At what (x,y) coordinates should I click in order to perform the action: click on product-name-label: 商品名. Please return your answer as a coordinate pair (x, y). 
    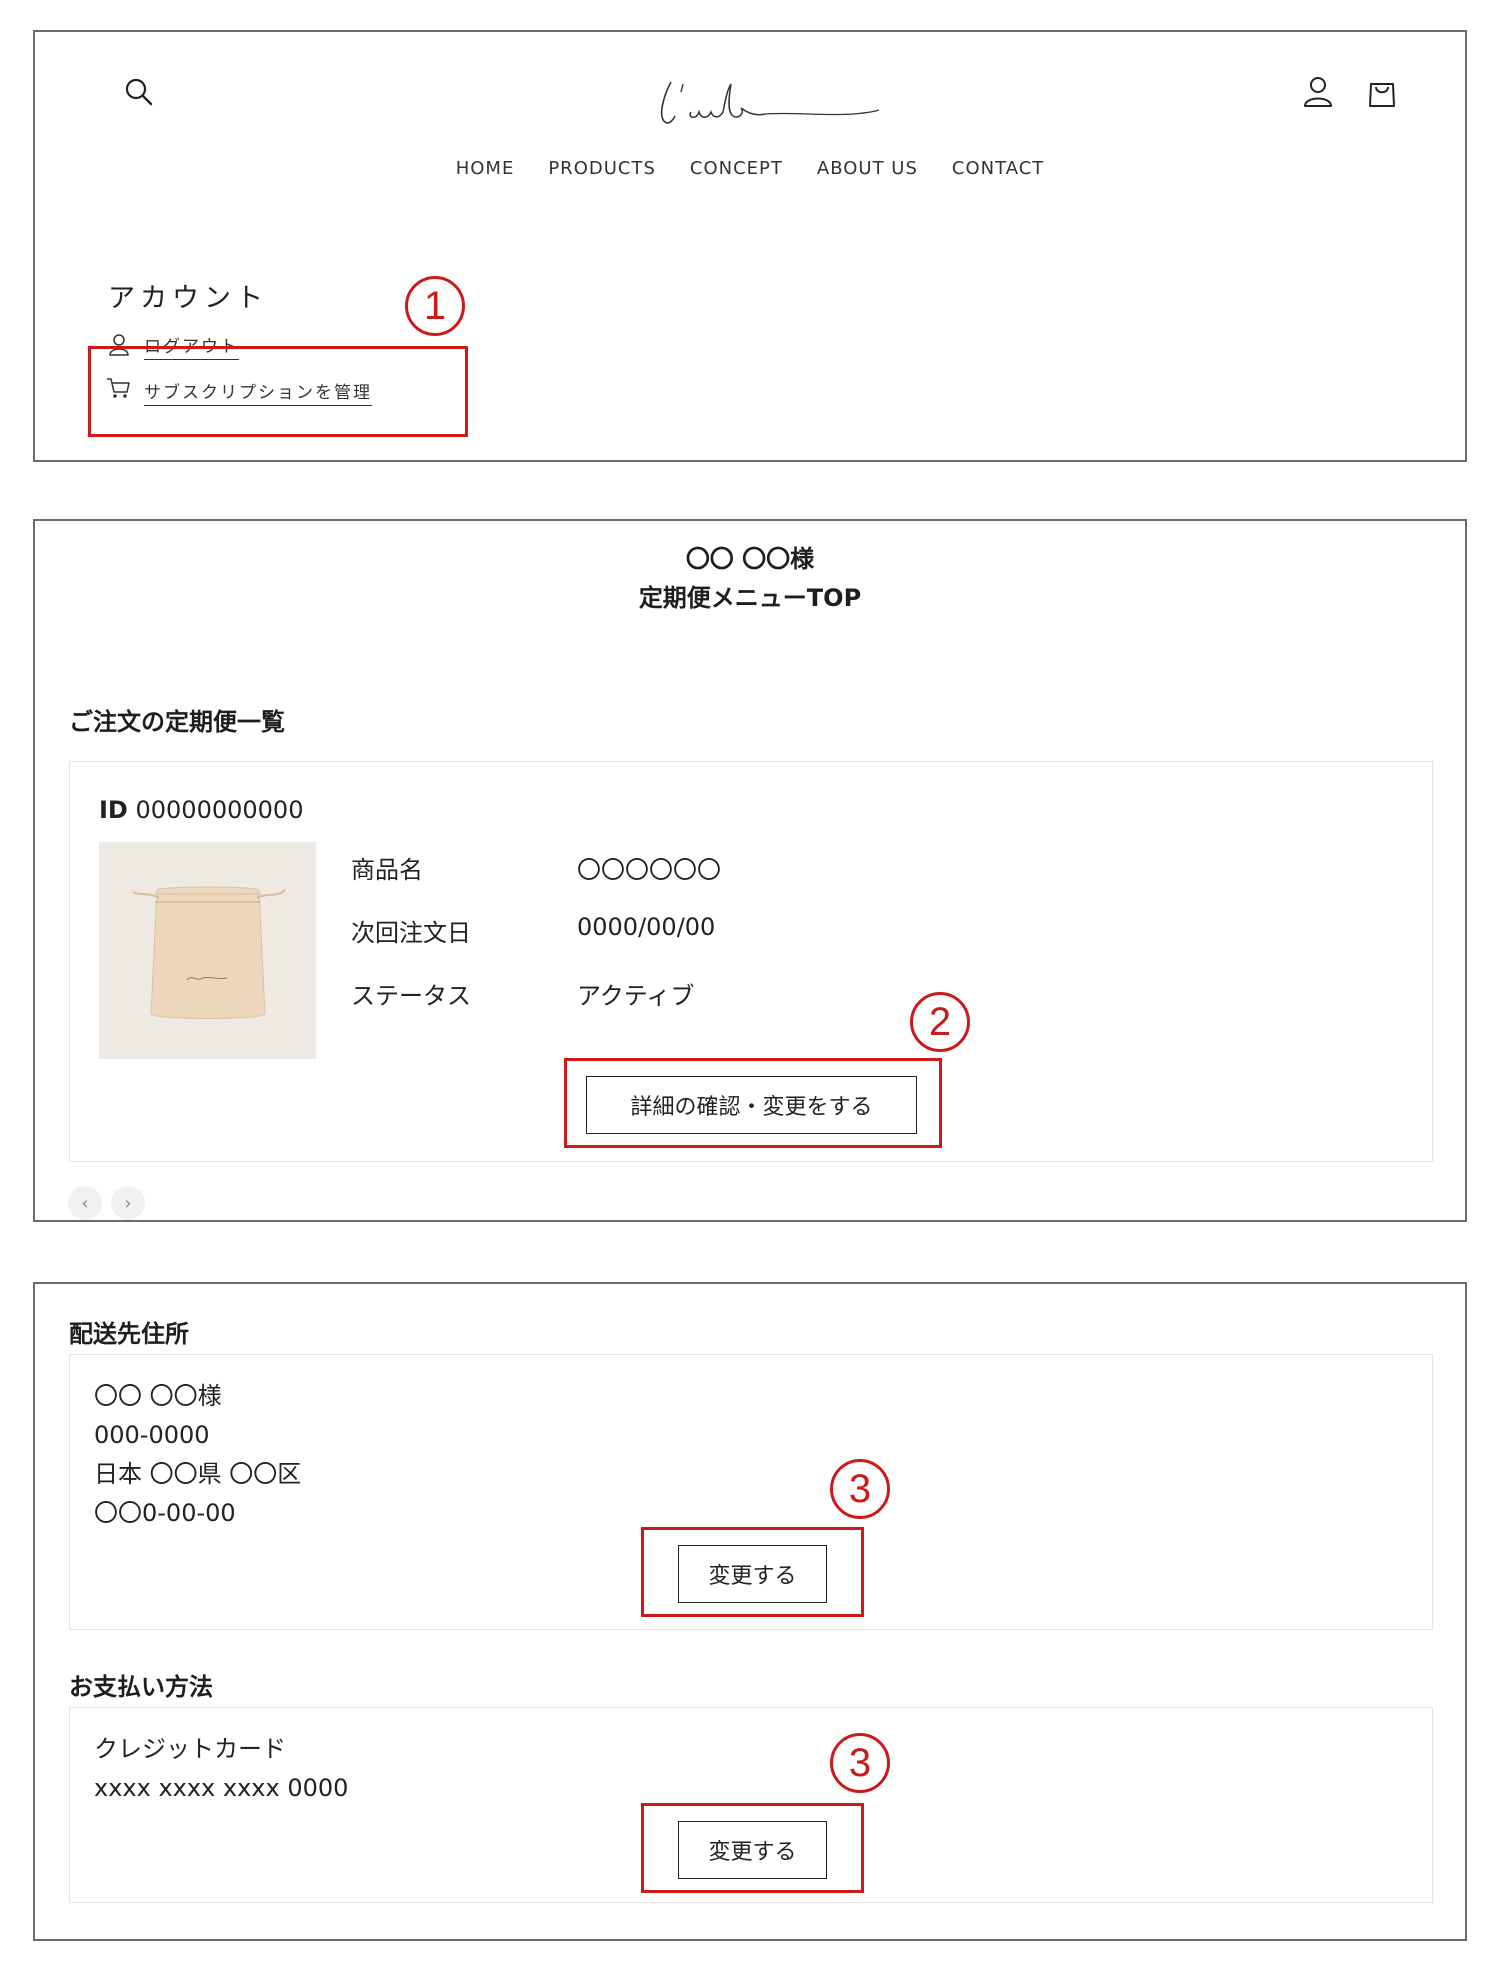
    Looking at the image, I should click on (387, 870).